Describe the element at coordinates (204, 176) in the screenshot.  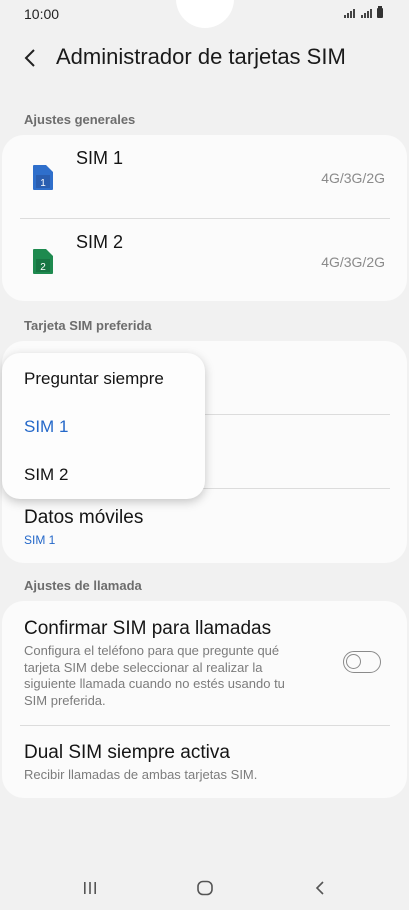
I see `sim-item-1: 1 SIM 1 4G/3G/2G` at that location.